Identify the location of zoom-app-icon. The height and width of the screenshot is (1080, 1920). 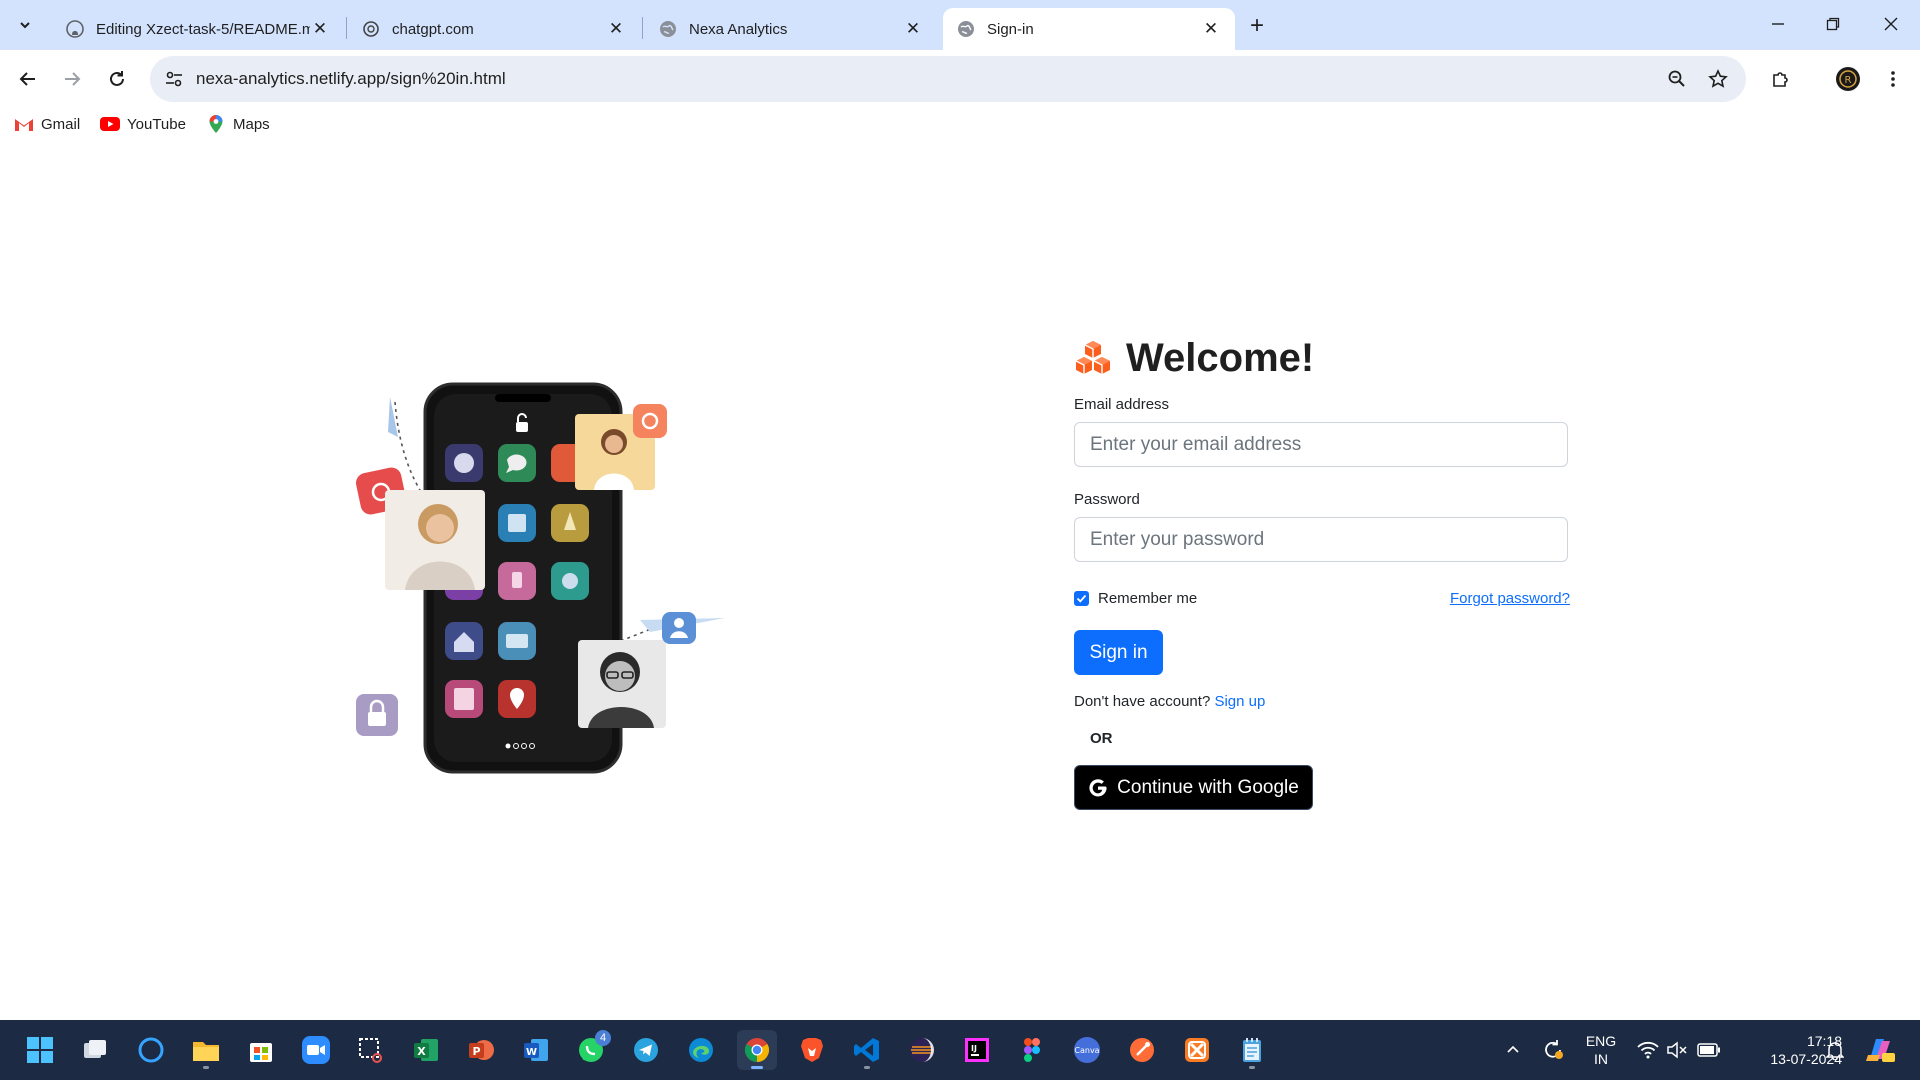
(316, 1050).